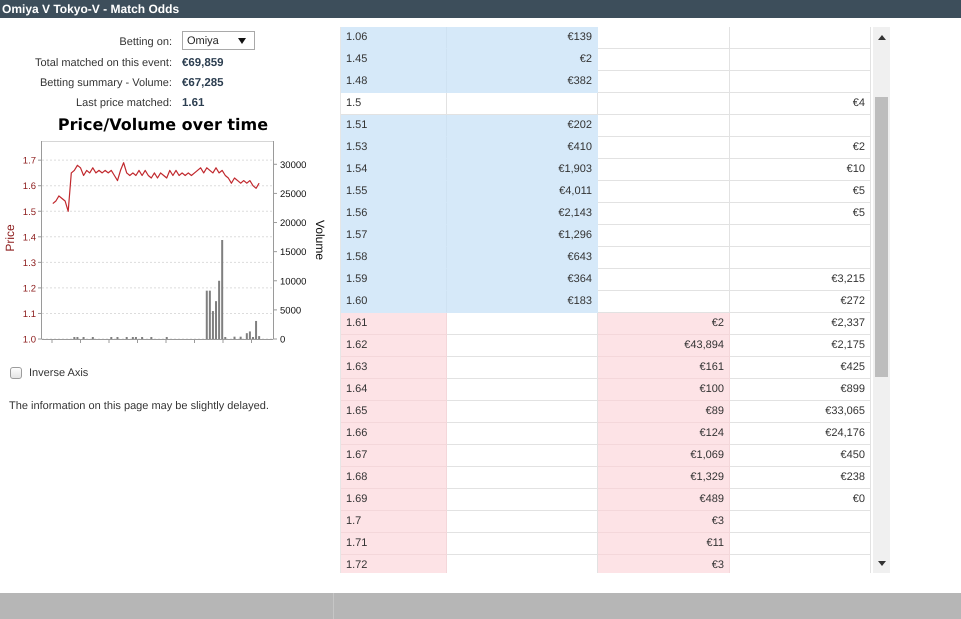 The image size is (961, 619). Describe the element at coordinates (194, 103) in the screenshot. I see `stat-value: 1.61` at that location.